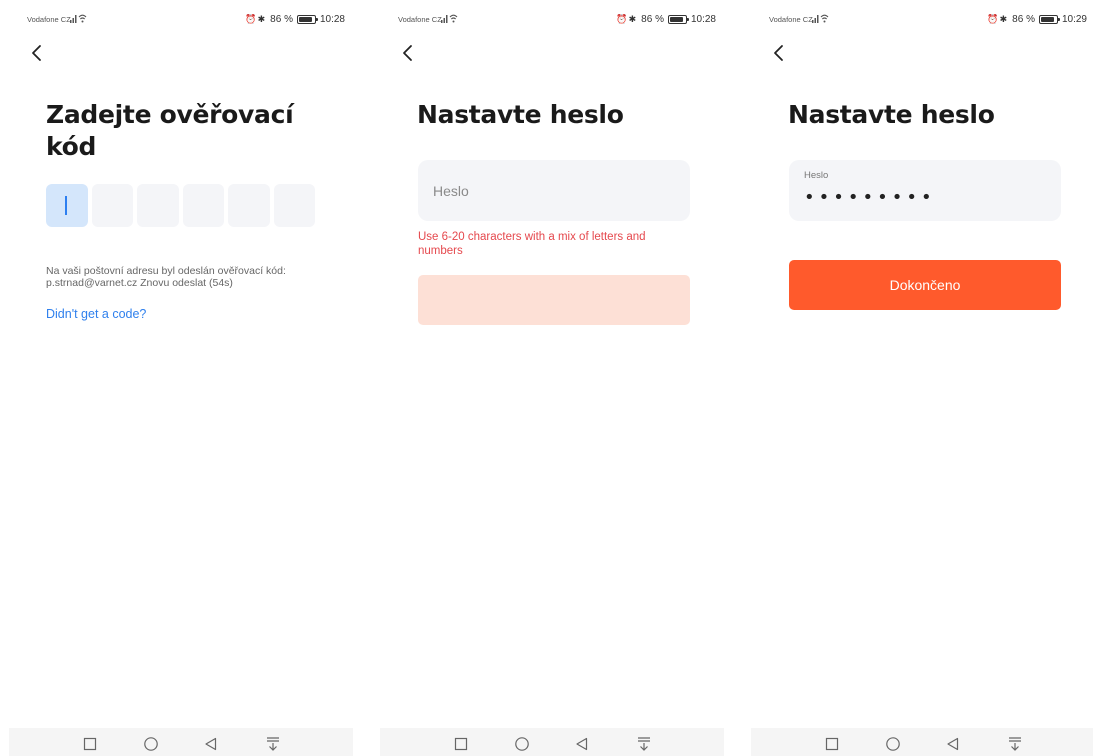  I want to click on page-title: Zadejte ověřovací kód, so click(170, 130).